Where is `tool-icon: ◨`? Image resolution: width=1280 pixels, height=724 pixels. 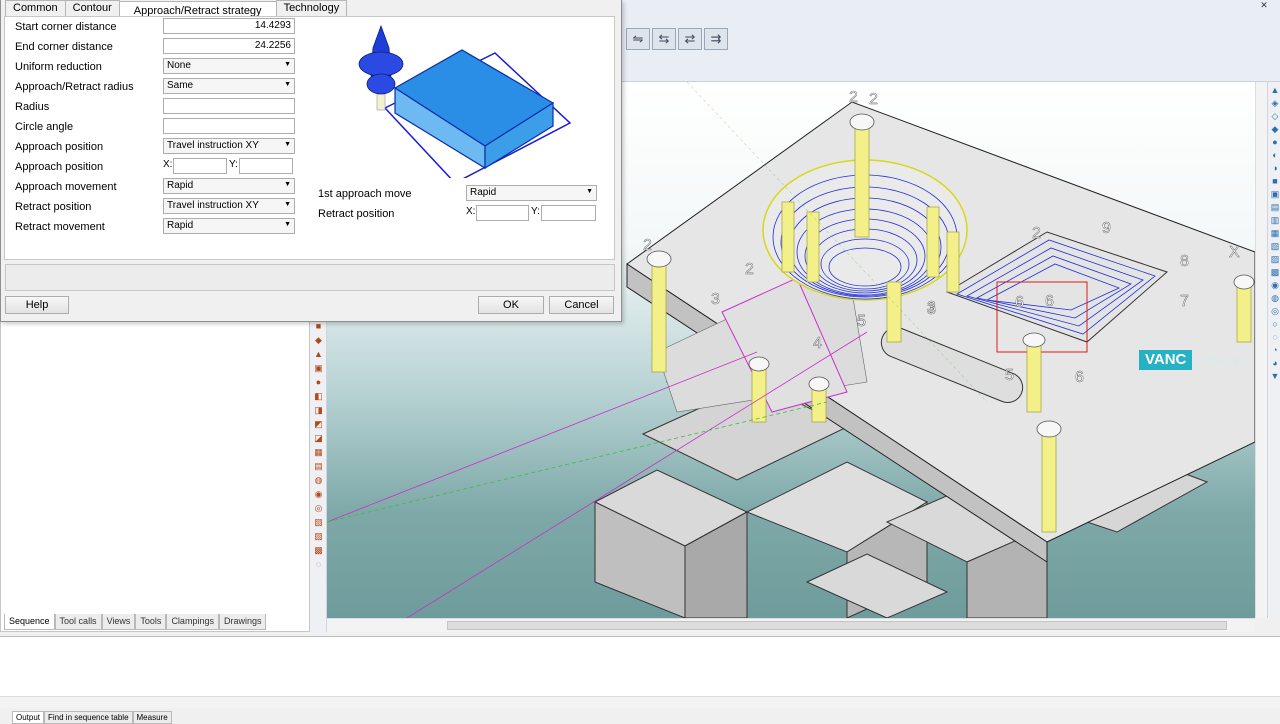 tool-icon: ◨ is located at coordinates (318, 410).